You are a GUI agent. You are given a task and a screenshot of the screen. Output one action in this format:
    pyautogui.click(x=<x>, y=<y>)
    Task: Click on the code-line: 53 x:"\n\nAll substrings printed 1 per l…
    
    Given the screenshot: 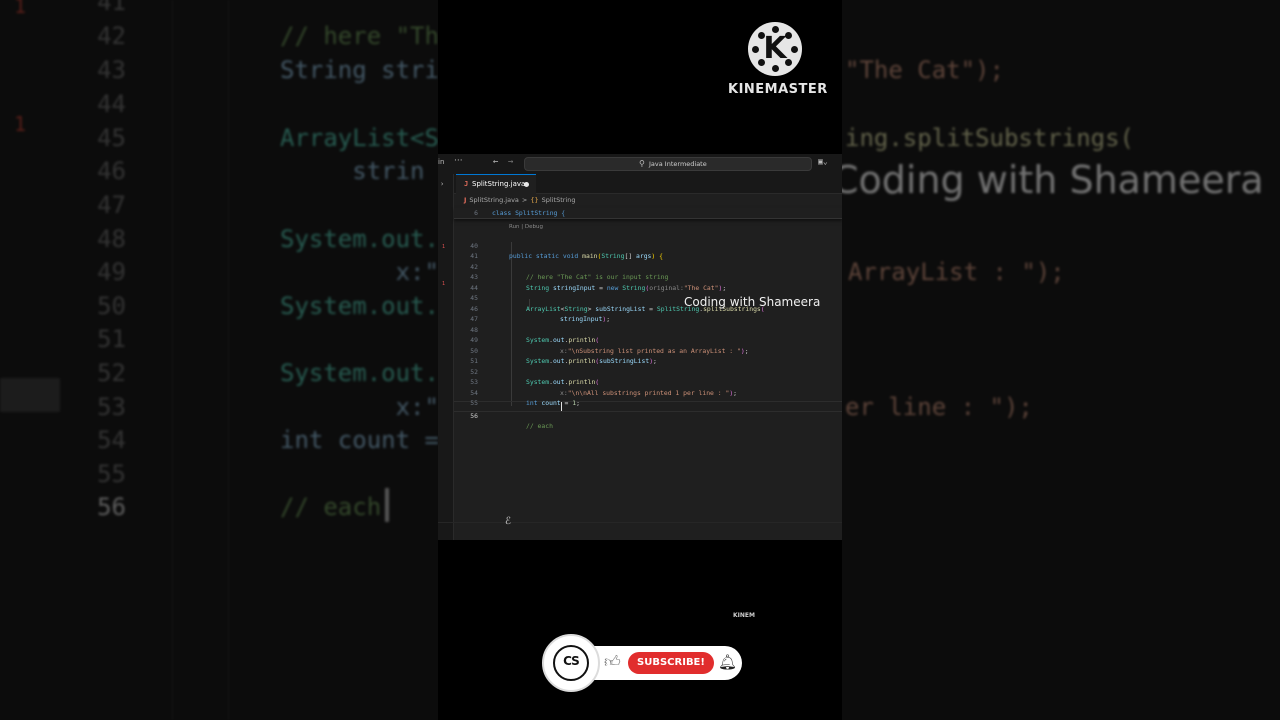 What is the action you would take?
    pyautogui.click(x=648, y=382)
    